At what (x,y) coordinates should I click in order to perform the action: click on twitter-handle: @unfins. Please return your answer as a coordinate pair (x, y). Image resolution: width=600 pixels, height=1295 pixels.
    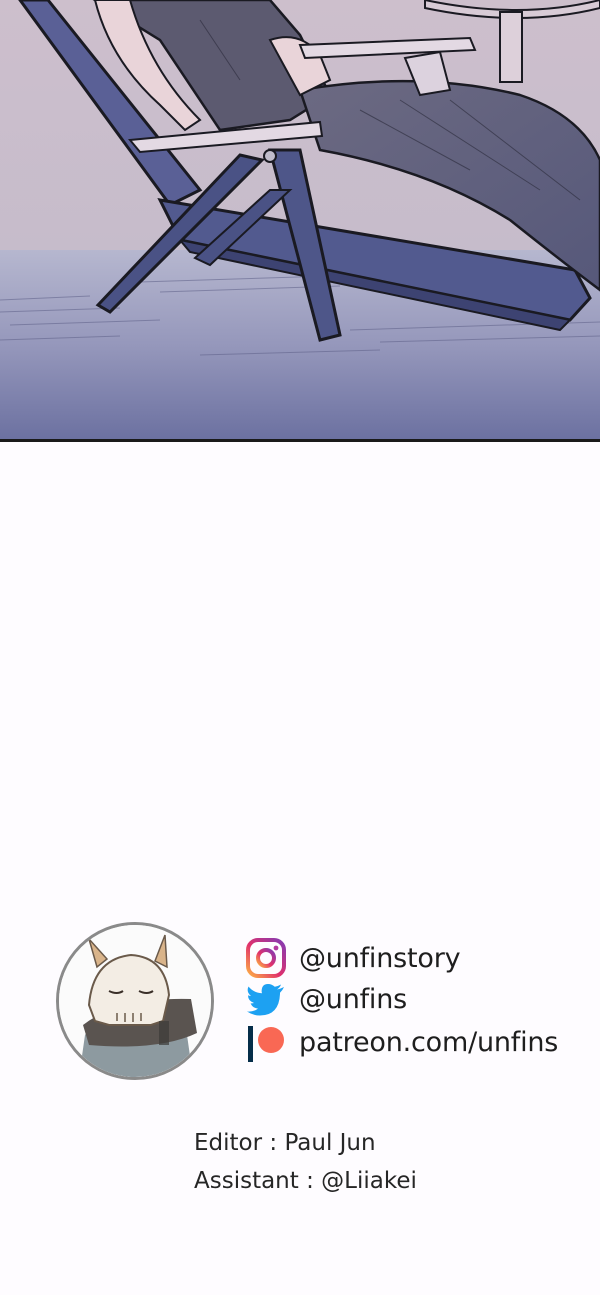
    Looking at the image, I should click on (353, 999).